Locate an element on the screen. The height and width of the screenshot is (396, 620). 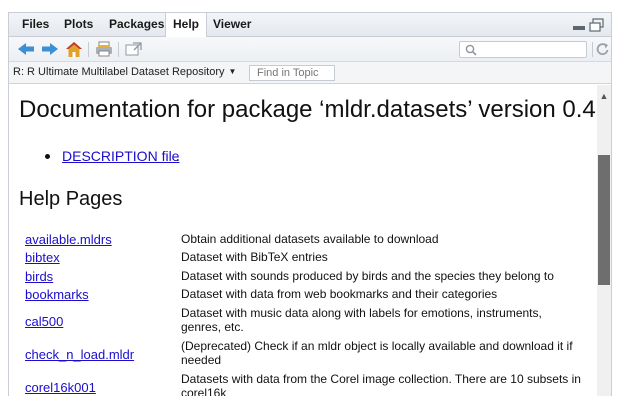
help-link-available-mldrs: available.mldrs is located at coordinates (68, 239).